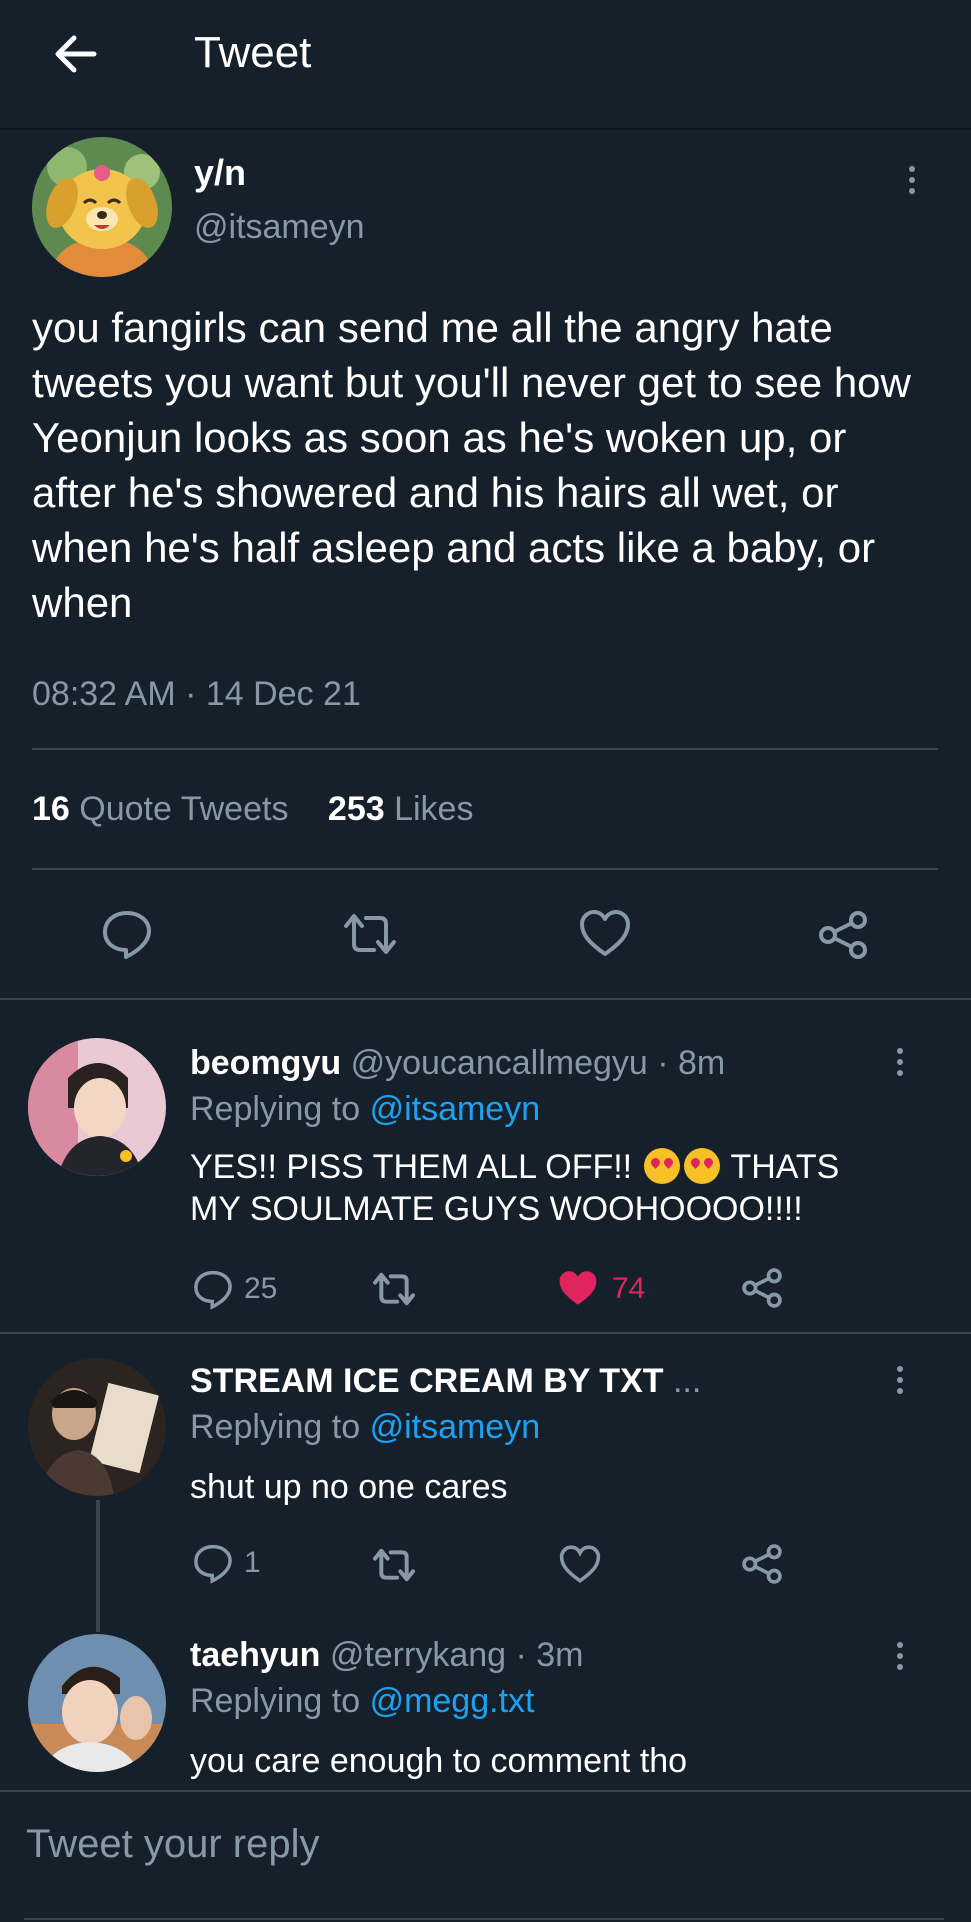 Image resolution: width=971 pixels, height=1922 pixels. I want to click on reply-author: taehyun @terrykang · 3m, so click(387, 1655).